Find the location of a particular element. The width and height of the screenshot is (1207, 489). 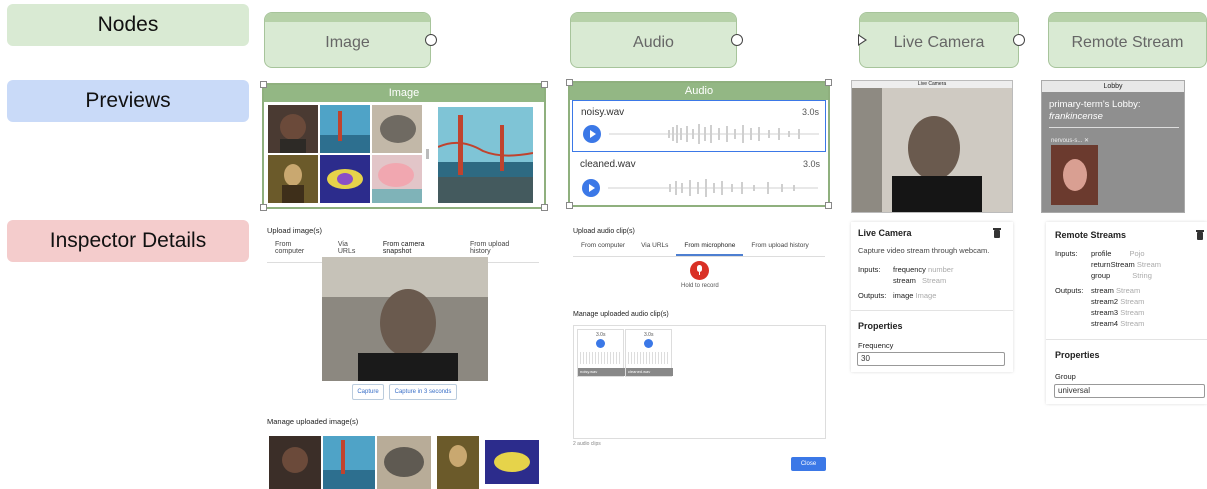

record-button is located at coordinates (699, 270).